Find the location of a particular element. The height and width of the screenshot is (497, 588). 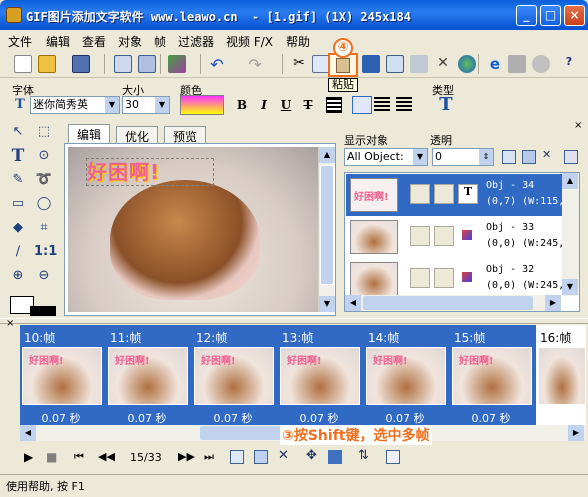

marquee-icon: ⬚ is located at coordinates (44, 132).